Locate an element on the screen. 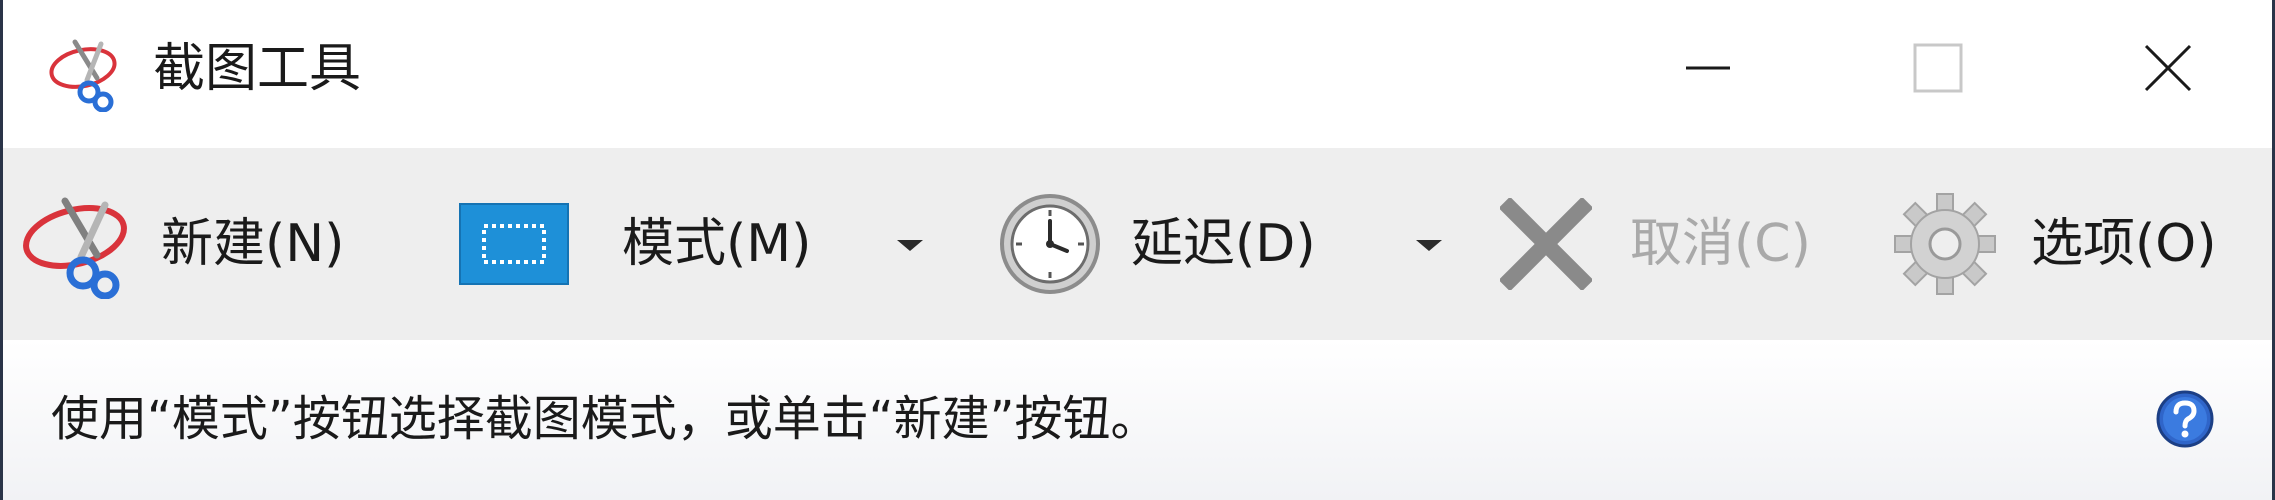  rectangle-snip-icon is located at coordinates (514, 244).